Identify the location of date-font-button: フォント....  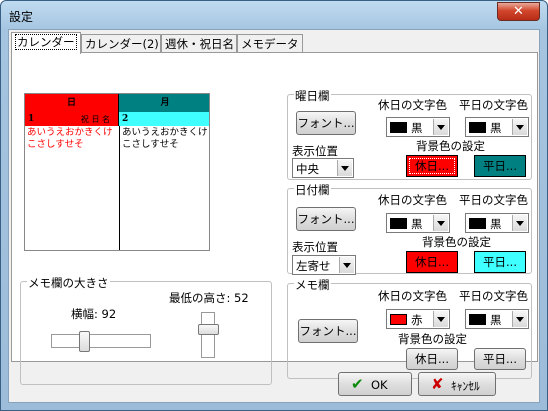
(326, 219).